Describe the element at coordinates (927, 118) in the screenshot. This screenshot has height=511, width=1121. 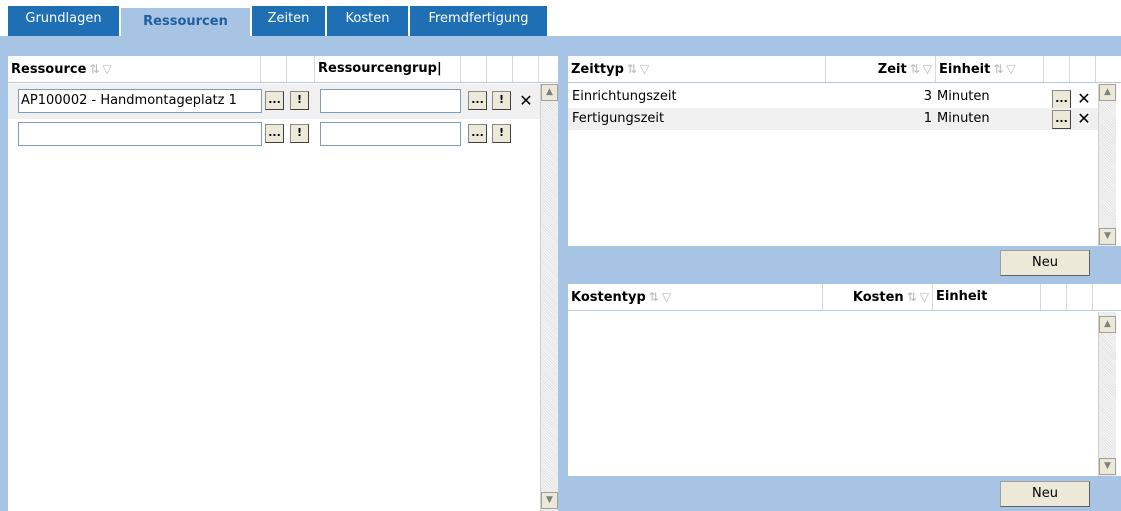
I see `time-value-cell: 1` at that location.